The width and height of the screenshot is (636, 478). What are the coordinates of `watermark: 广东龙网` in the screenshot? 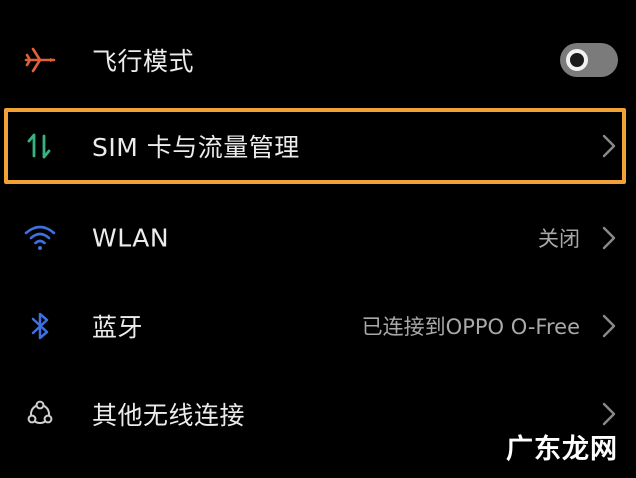 It's located at (562, 449).